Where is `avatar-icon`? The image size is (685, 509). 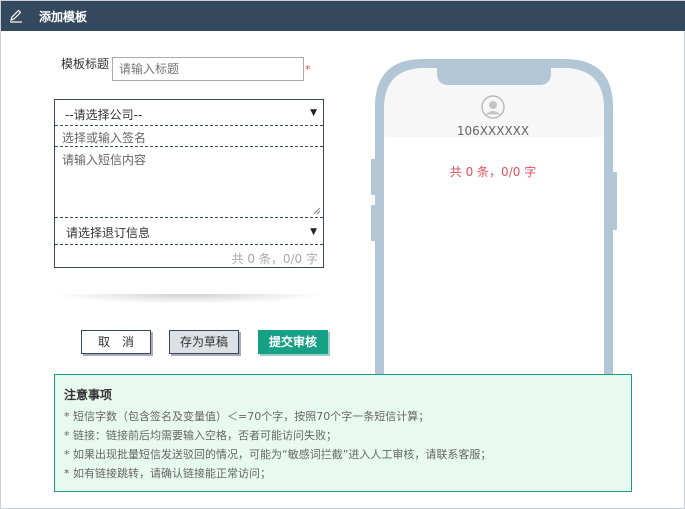 avatar-icon is located at coordinates (493, 107).